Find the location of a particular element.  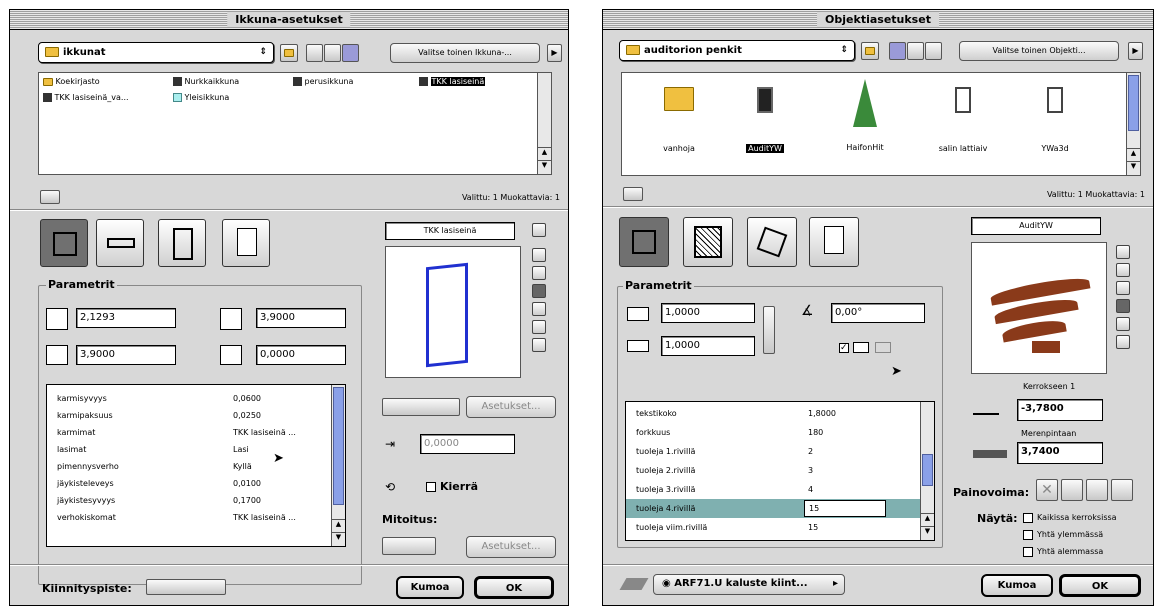

list-item: Koekirjasto is located at coordinates (71, 81).